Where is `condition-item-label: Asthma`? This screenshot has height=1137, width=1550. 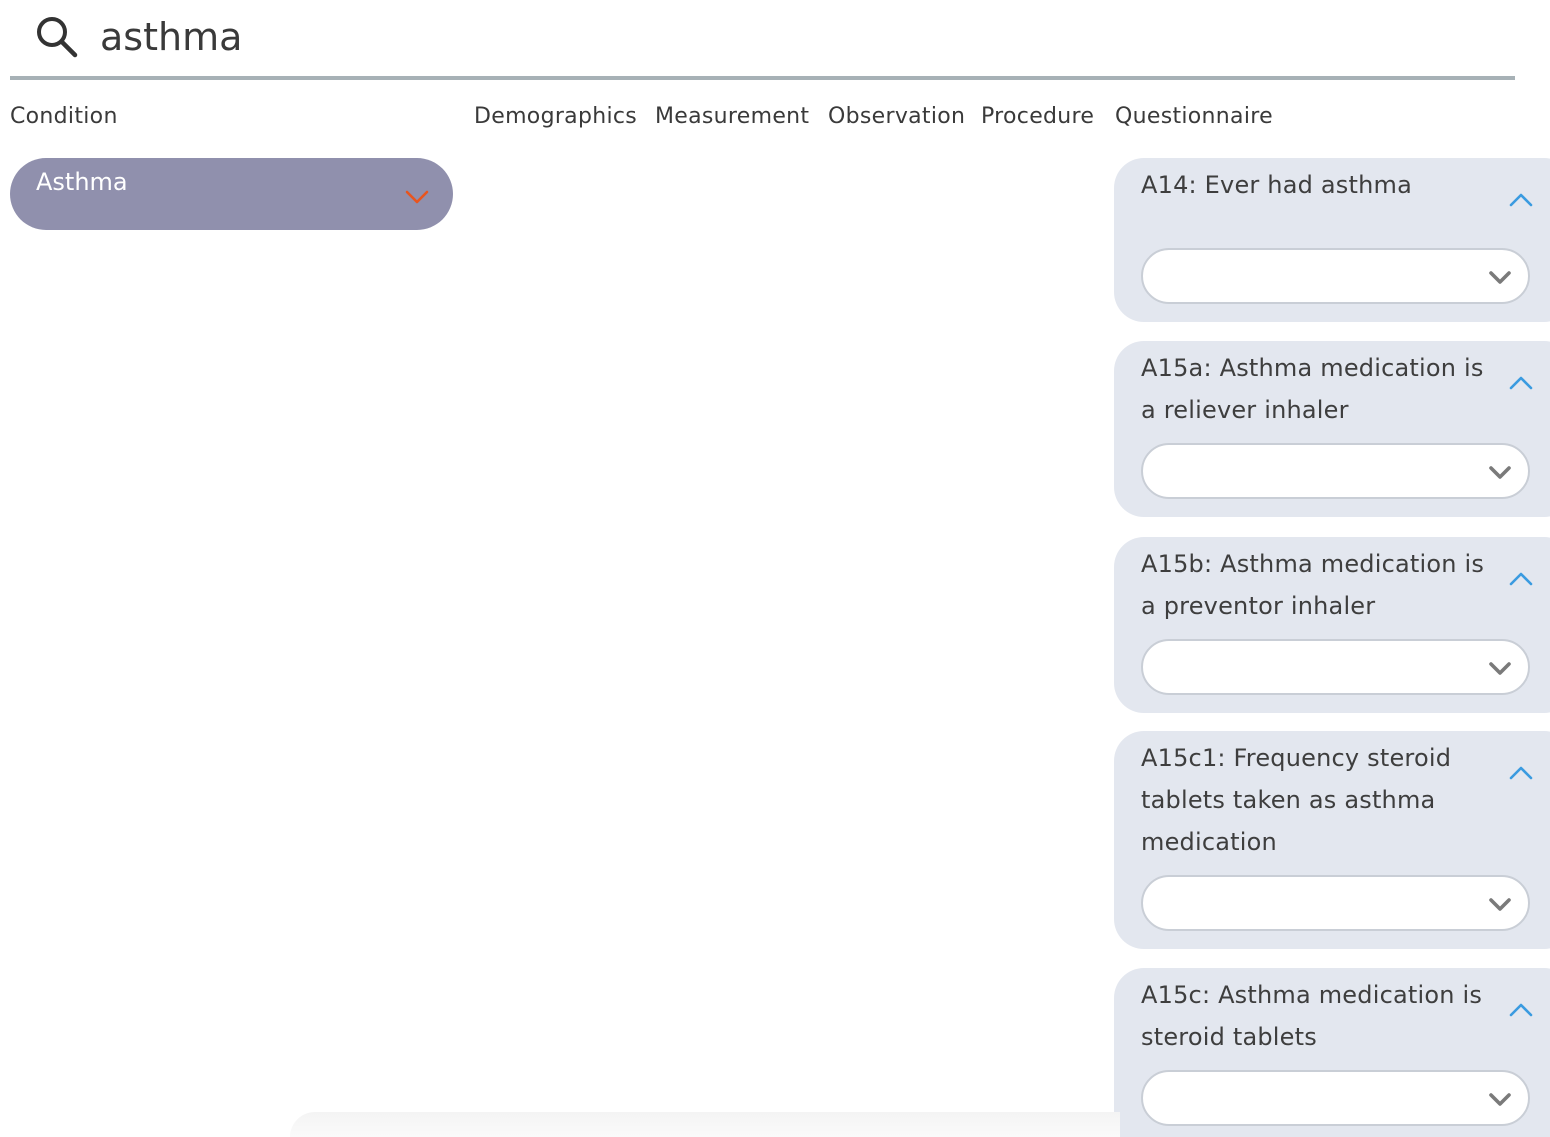
condition-item-label: Asthma is located at coordinates (82, 182).